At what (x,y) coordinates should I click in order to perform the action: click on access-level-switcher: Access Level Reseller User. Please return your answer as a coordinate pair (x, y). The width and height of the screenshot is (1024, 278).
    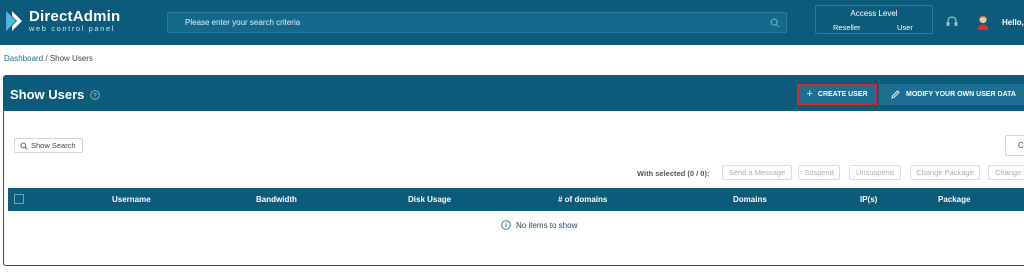
    Looking at the image, I should click on (874, 19).